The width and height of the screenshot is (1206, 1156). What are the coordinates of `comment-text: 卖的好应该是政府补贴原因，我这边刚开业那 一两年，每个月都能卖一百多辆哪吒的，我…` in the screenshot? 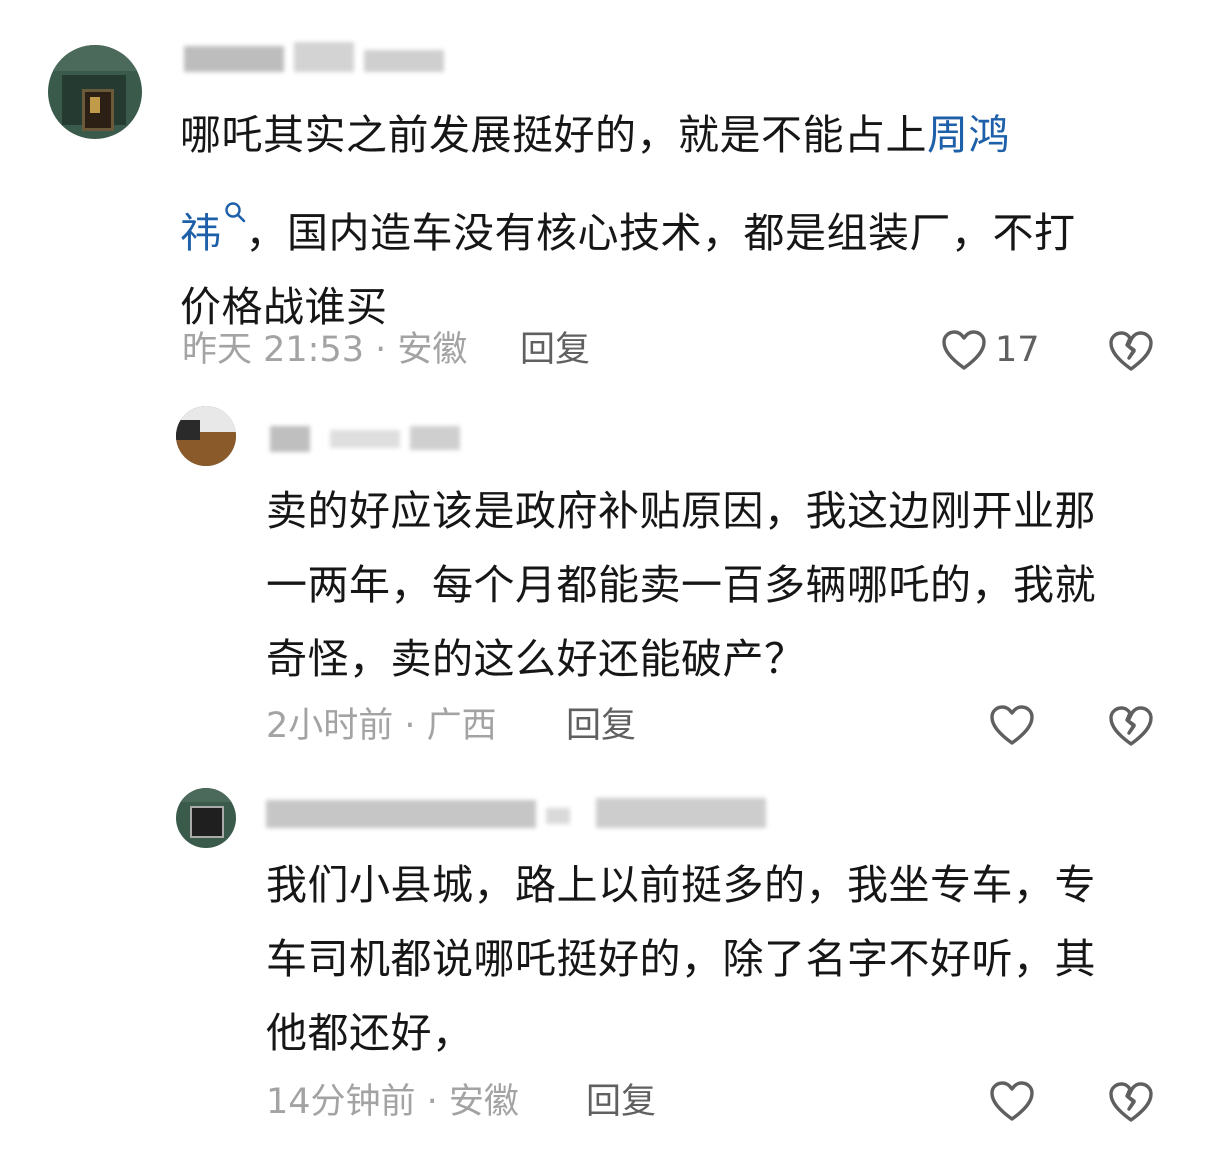 It's located at (681, 585).